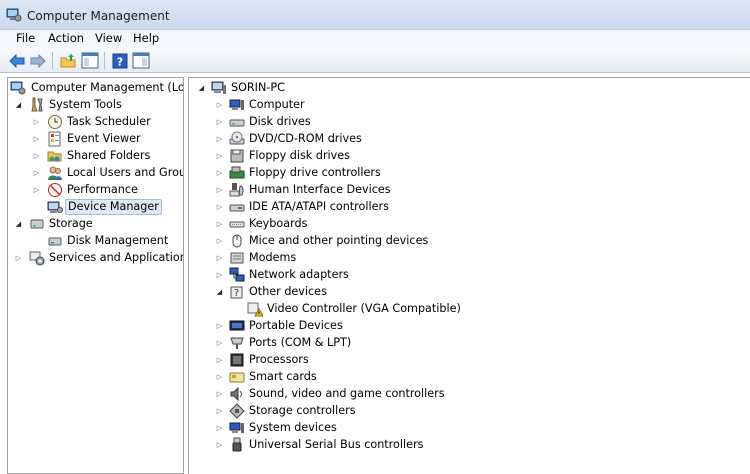  What do you see at coordinates (102, 189) in the screenshot?
I see `tree-item-label: Performance` at bounding box center [102, 189].